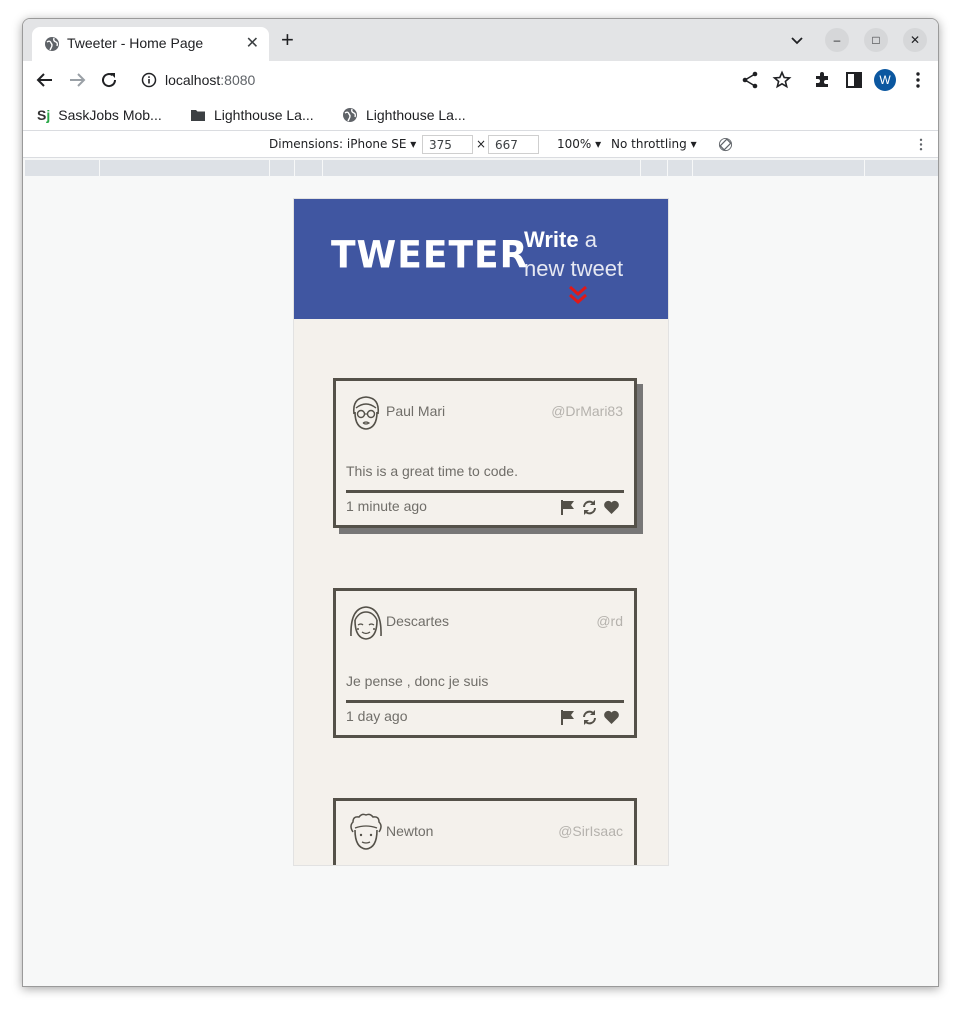  Describe the element at coordinates (921, 144) in the screenshot. I see `device-toolbar-menu-icon` at that location.